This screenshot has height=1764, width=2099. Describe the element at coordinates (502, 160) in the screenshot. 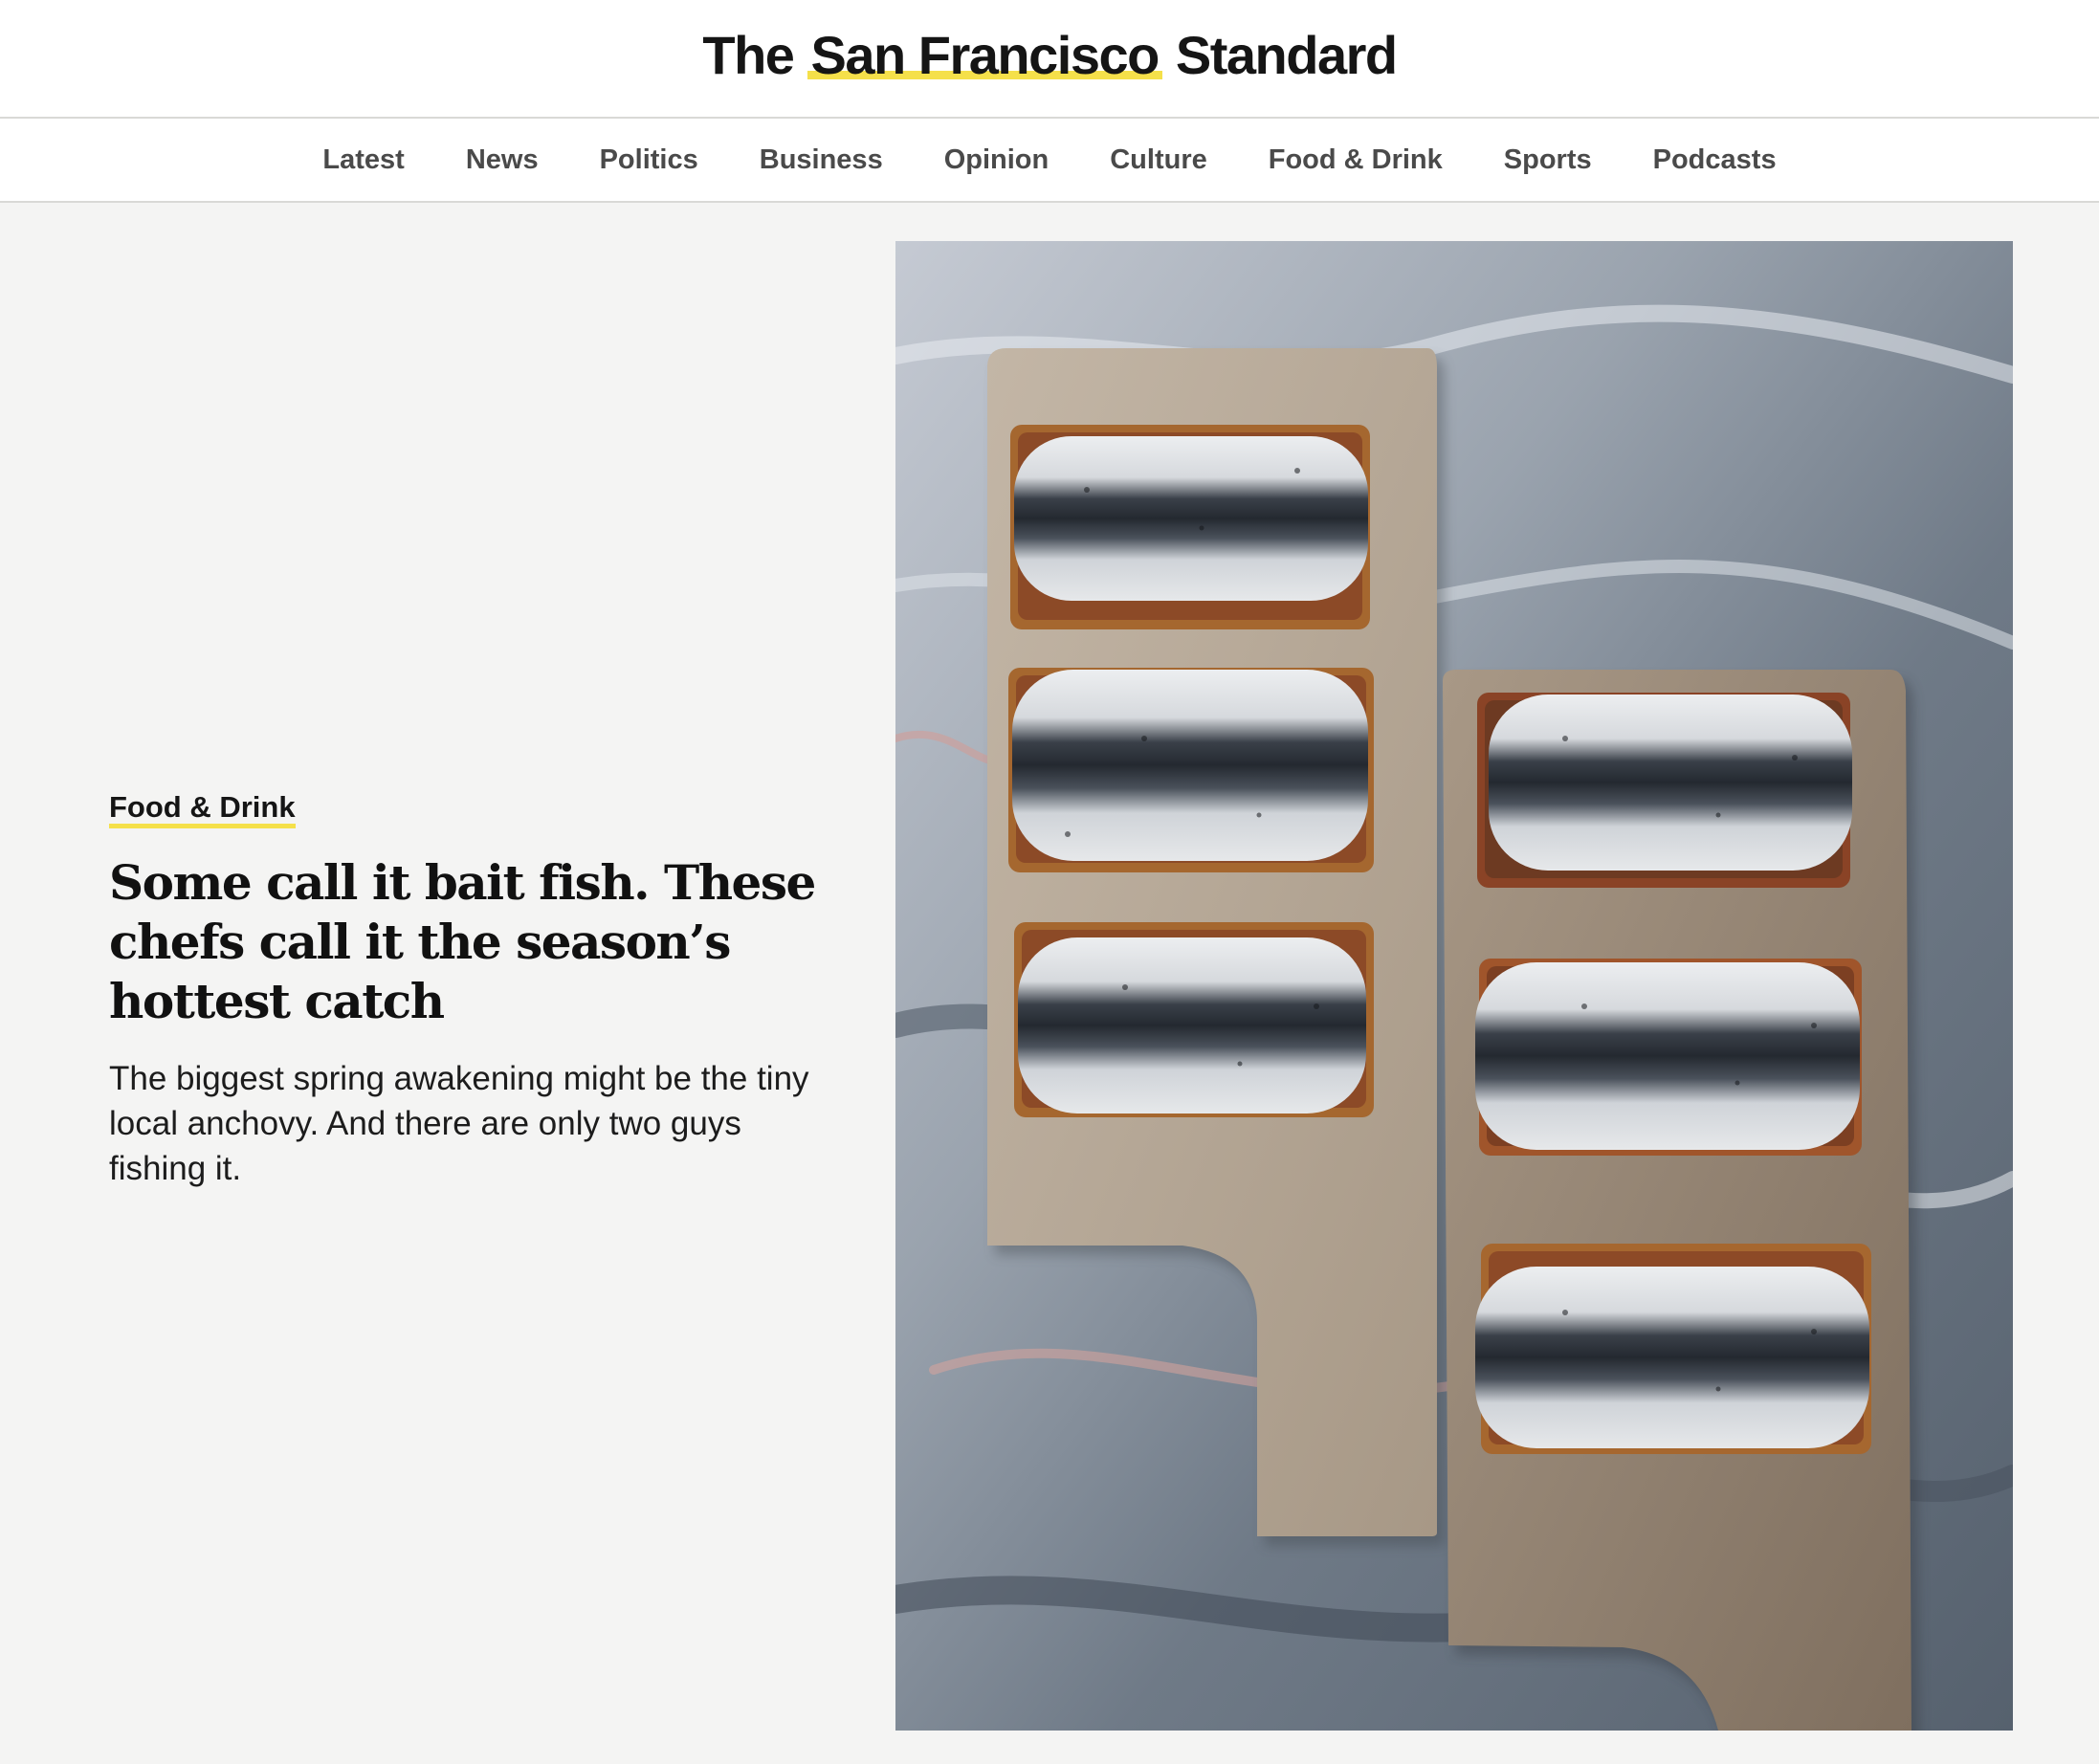

I see `nav-item-news: News` at that location.